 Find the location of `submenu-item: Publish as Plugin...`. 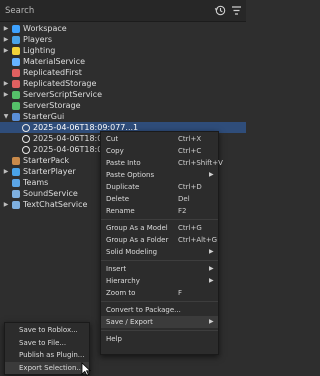

submenu-item: Publish as Plugin... is located at coordinates (47, 355).